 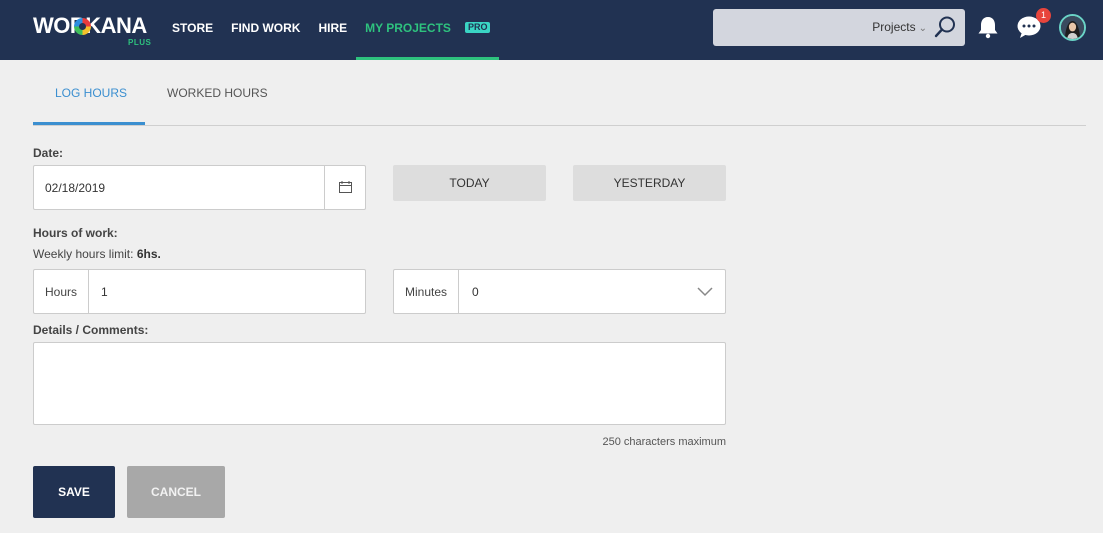 I want to click on tab-log-hours: LOG HOURS, so click(x=91, y=93).